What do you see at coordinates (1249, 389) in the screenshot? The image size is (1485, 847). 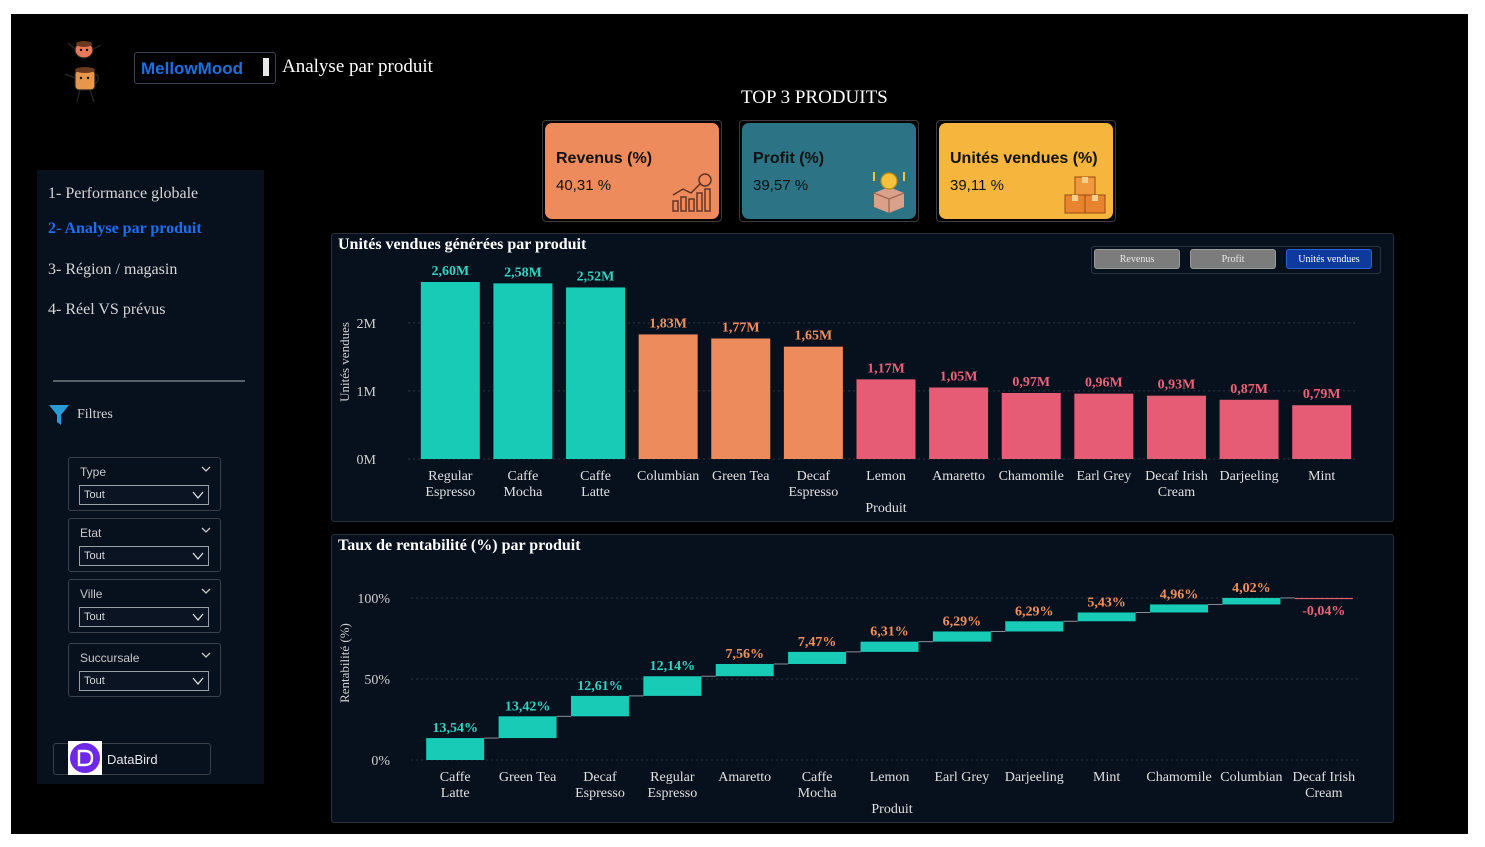 I see `data-label: 0,87M` at bounding box center [1249, 389].